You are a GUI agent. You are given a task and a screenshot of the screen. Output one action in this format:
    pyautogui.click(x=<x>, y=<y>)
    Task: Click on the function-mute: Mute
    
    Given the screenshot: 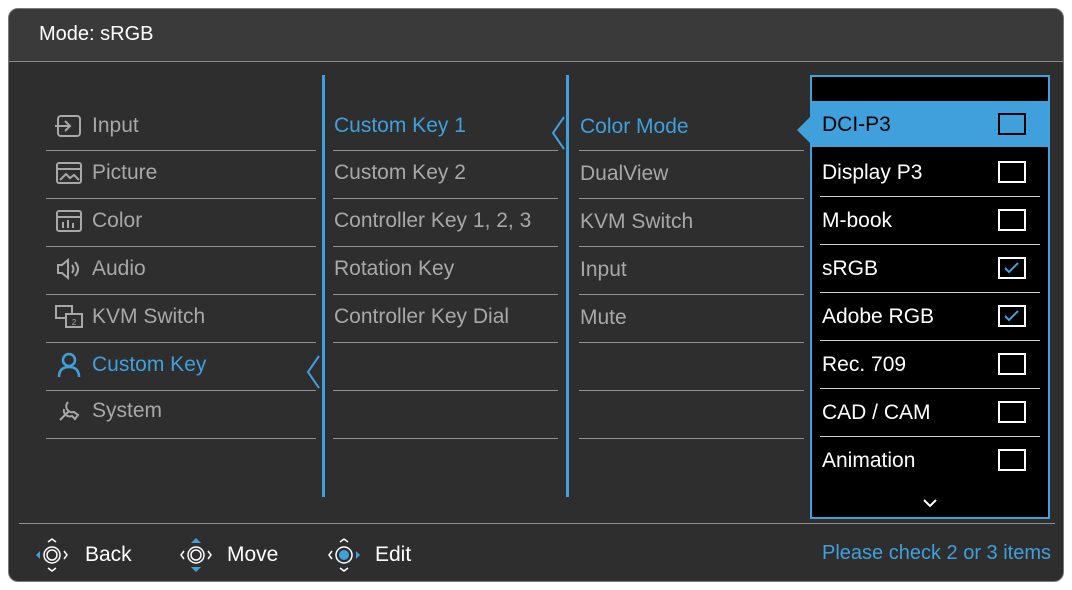 What is the action you would take?
    pyautogui.click(x=603, y=318)
    